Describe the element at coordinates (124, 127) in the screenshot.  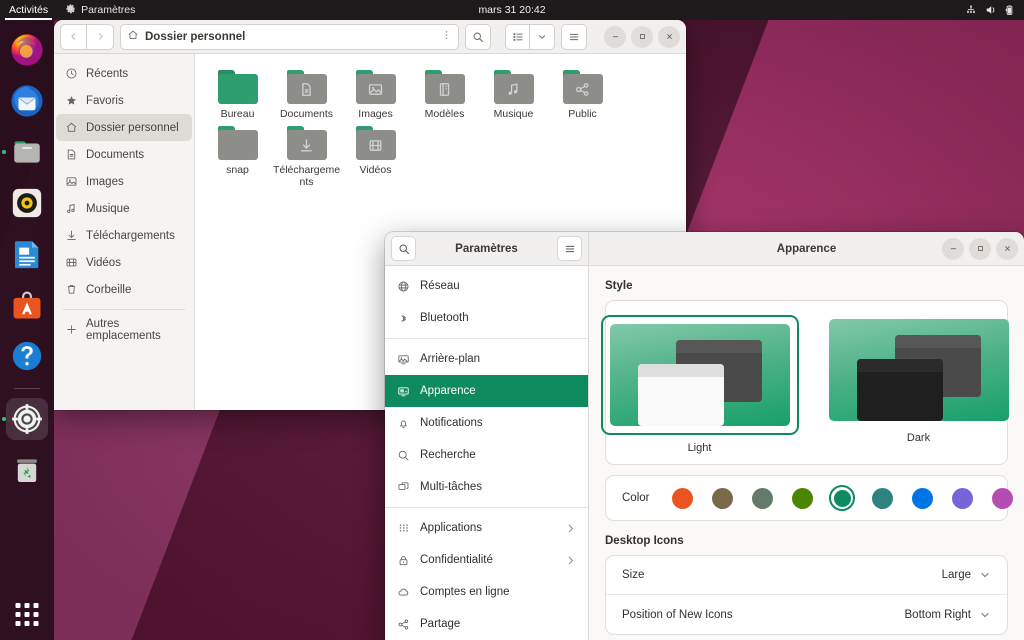
I see `sidebar-item-dossier-personnel: Dossier personnel` at that location.